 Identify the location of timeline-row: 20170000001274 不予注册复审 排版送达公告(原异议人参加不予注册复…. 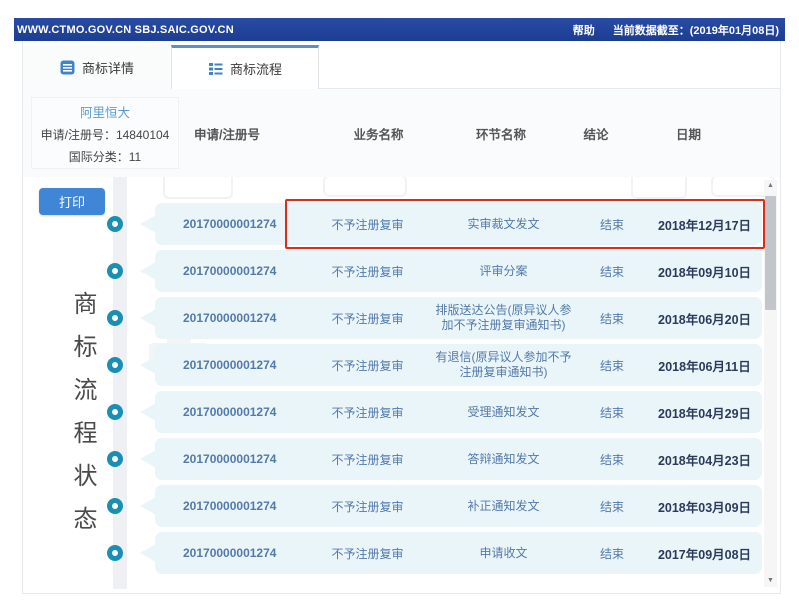
(434, 318).